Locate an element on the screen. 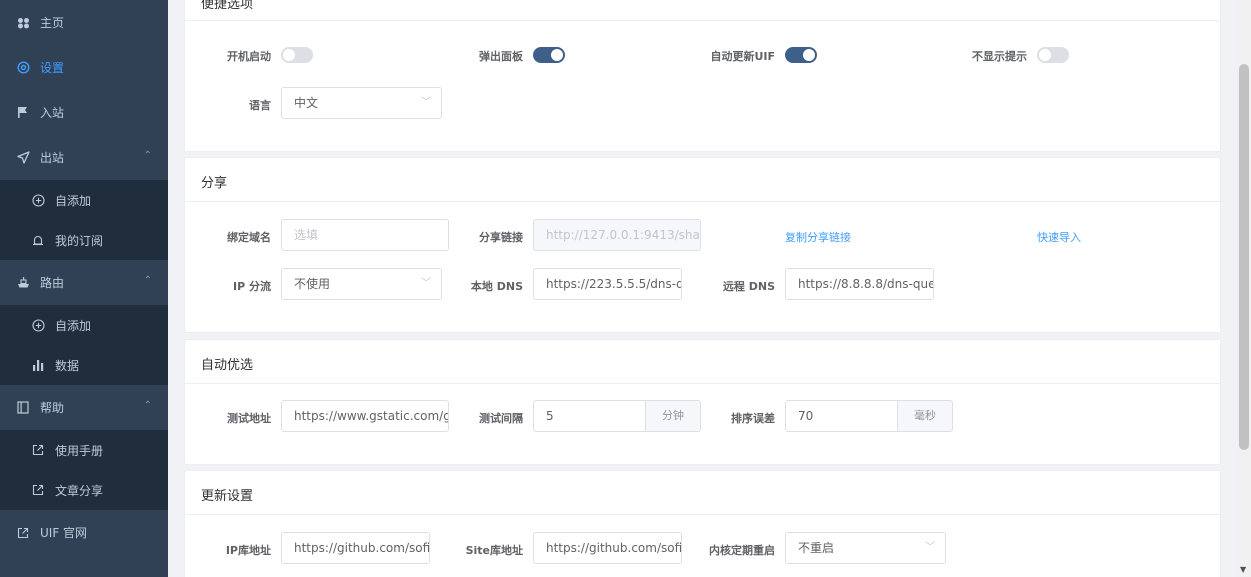  sidebar-item-help: 帮助 ⌃ is located at coordinates (84, 407).